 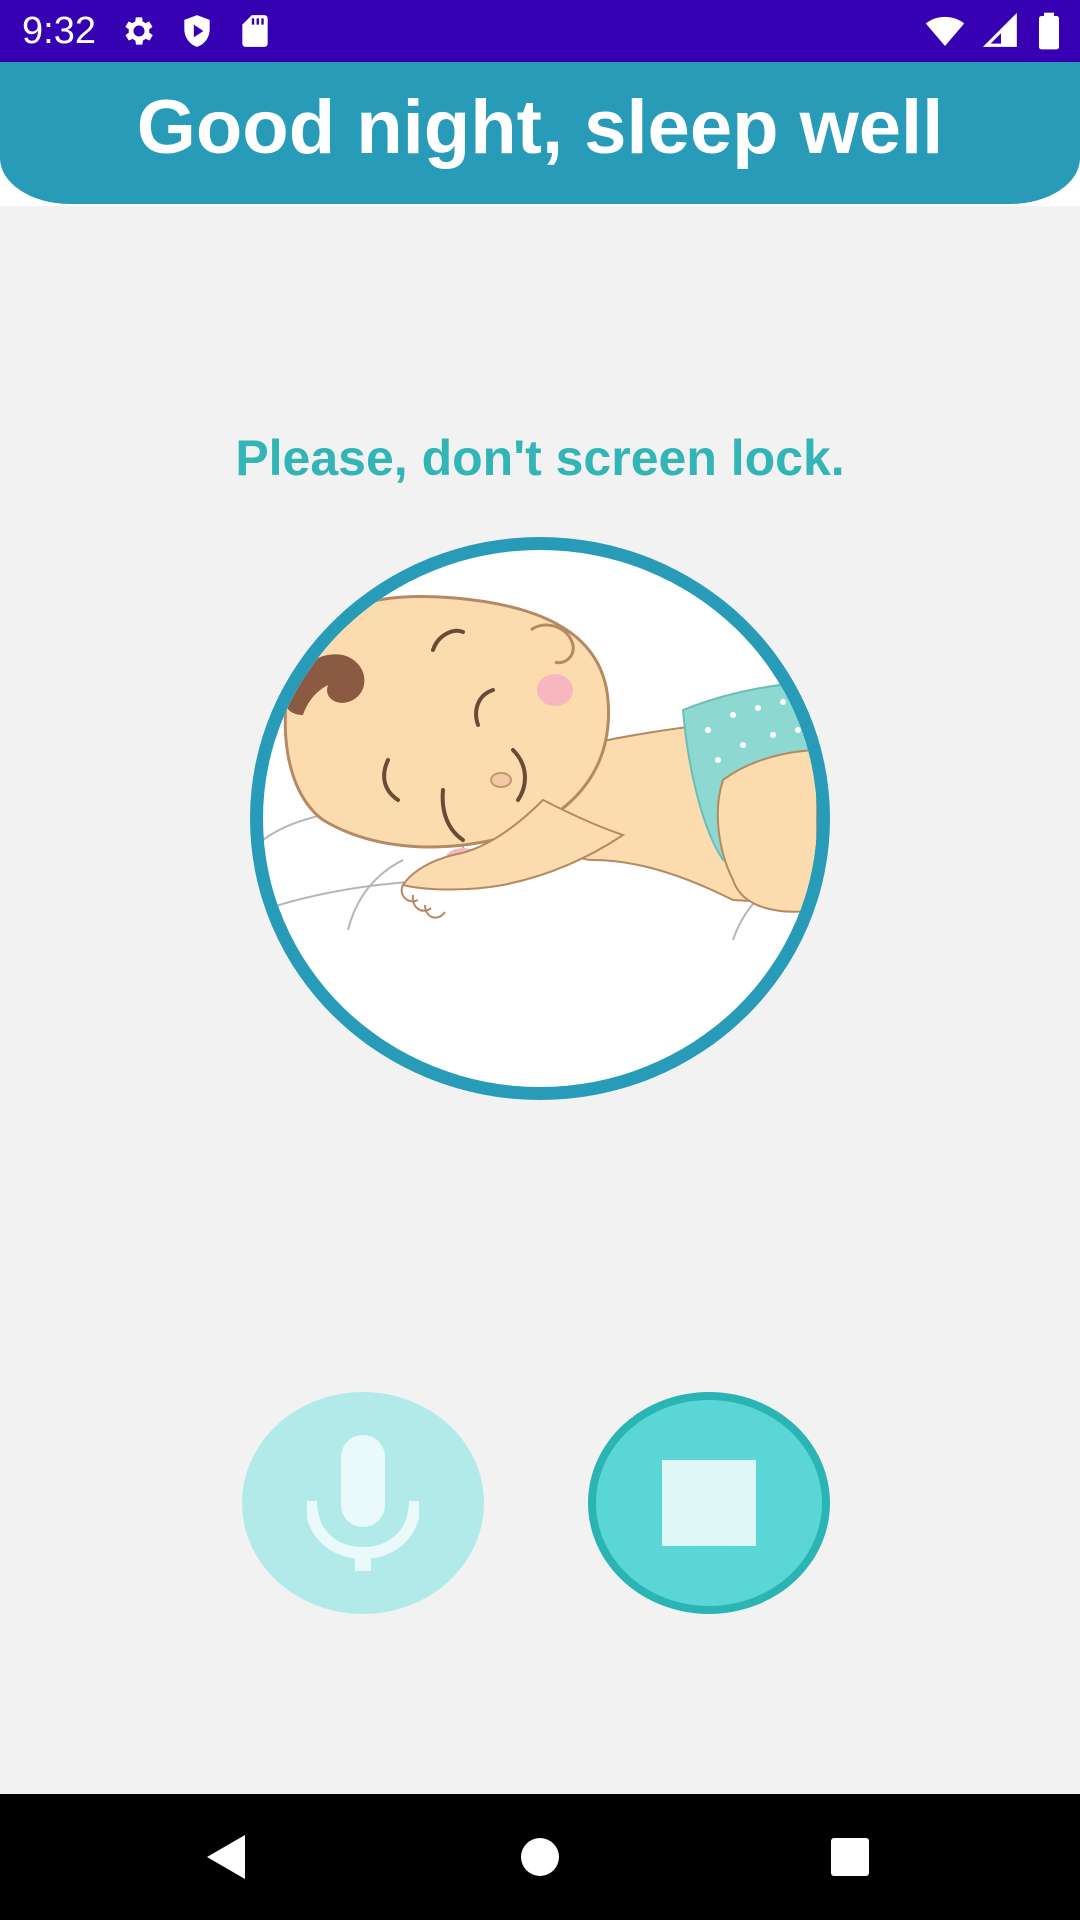 I want to click on sd-card-icon, so click(x=255, y=31).